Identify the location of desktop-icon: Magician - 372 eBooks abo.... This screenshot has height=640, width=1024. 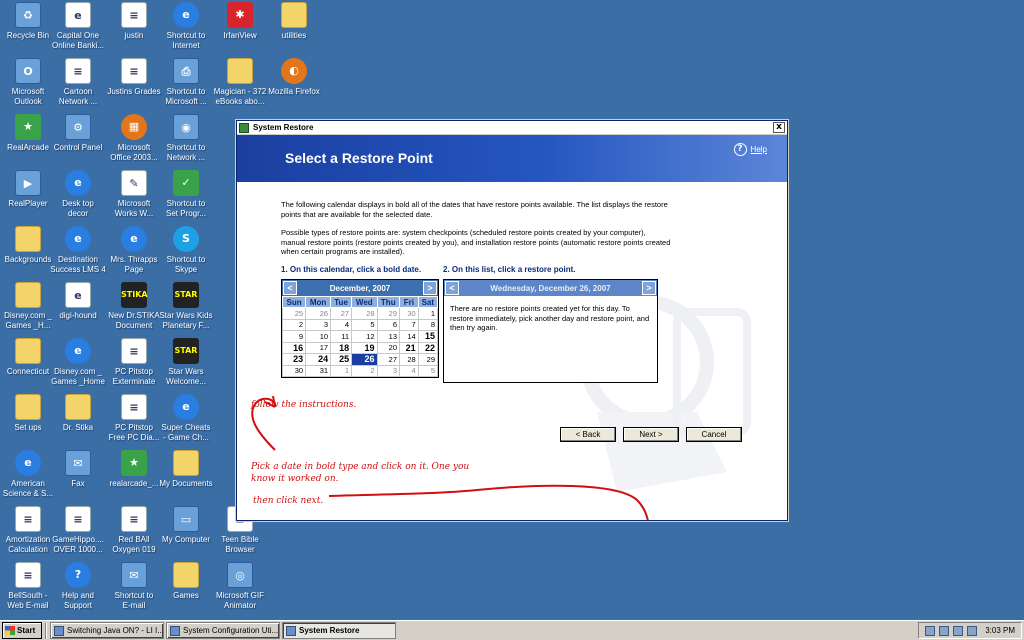
(240, 81).